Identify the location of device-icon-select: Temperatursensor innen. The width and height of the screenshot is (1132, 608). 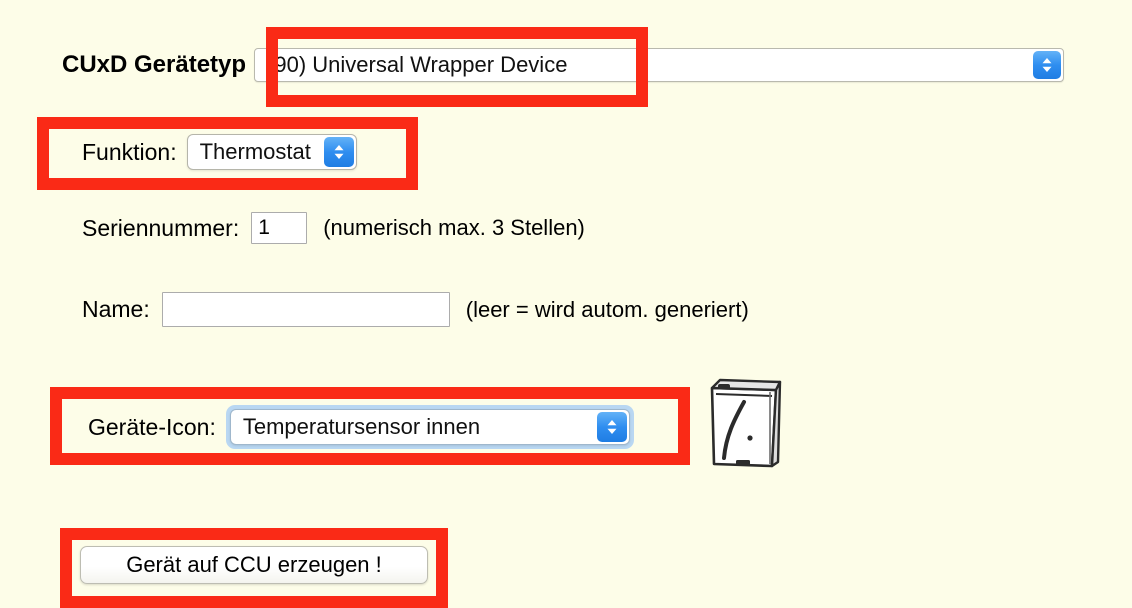
(429, 427).